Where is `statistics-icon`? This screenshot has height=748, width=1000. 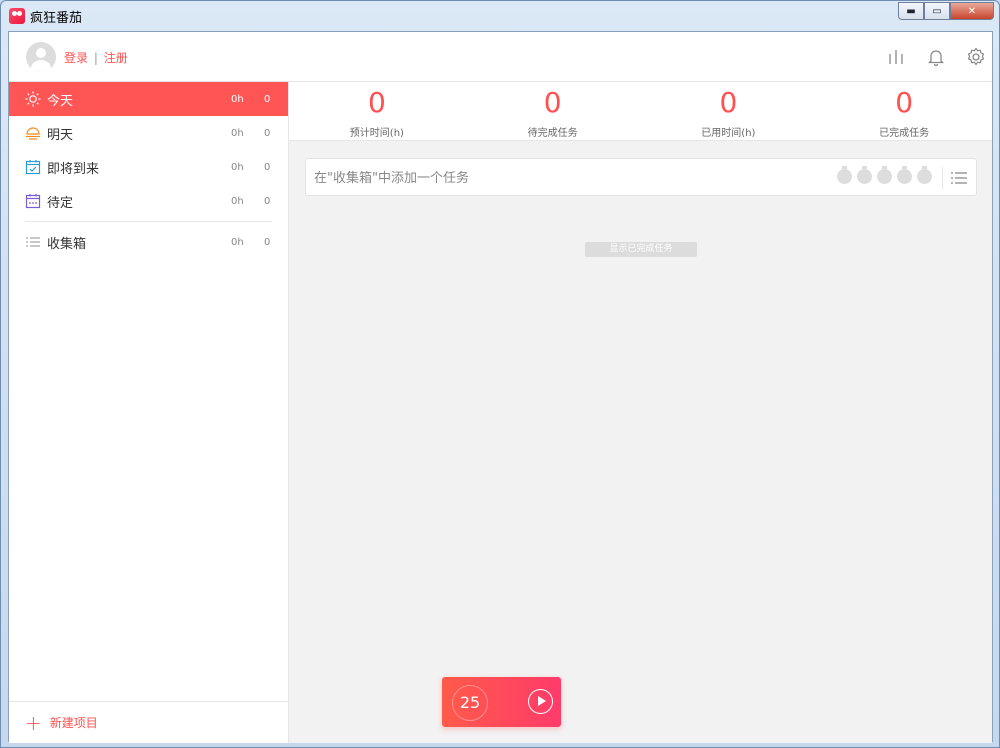 statistics-icon is located at coordinates (896, 57).